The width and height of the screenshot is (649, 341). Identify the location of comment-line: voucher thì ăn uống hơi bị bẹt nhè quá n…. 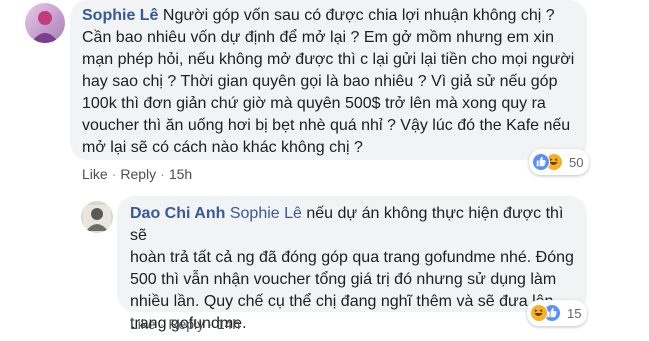
(326, 125).